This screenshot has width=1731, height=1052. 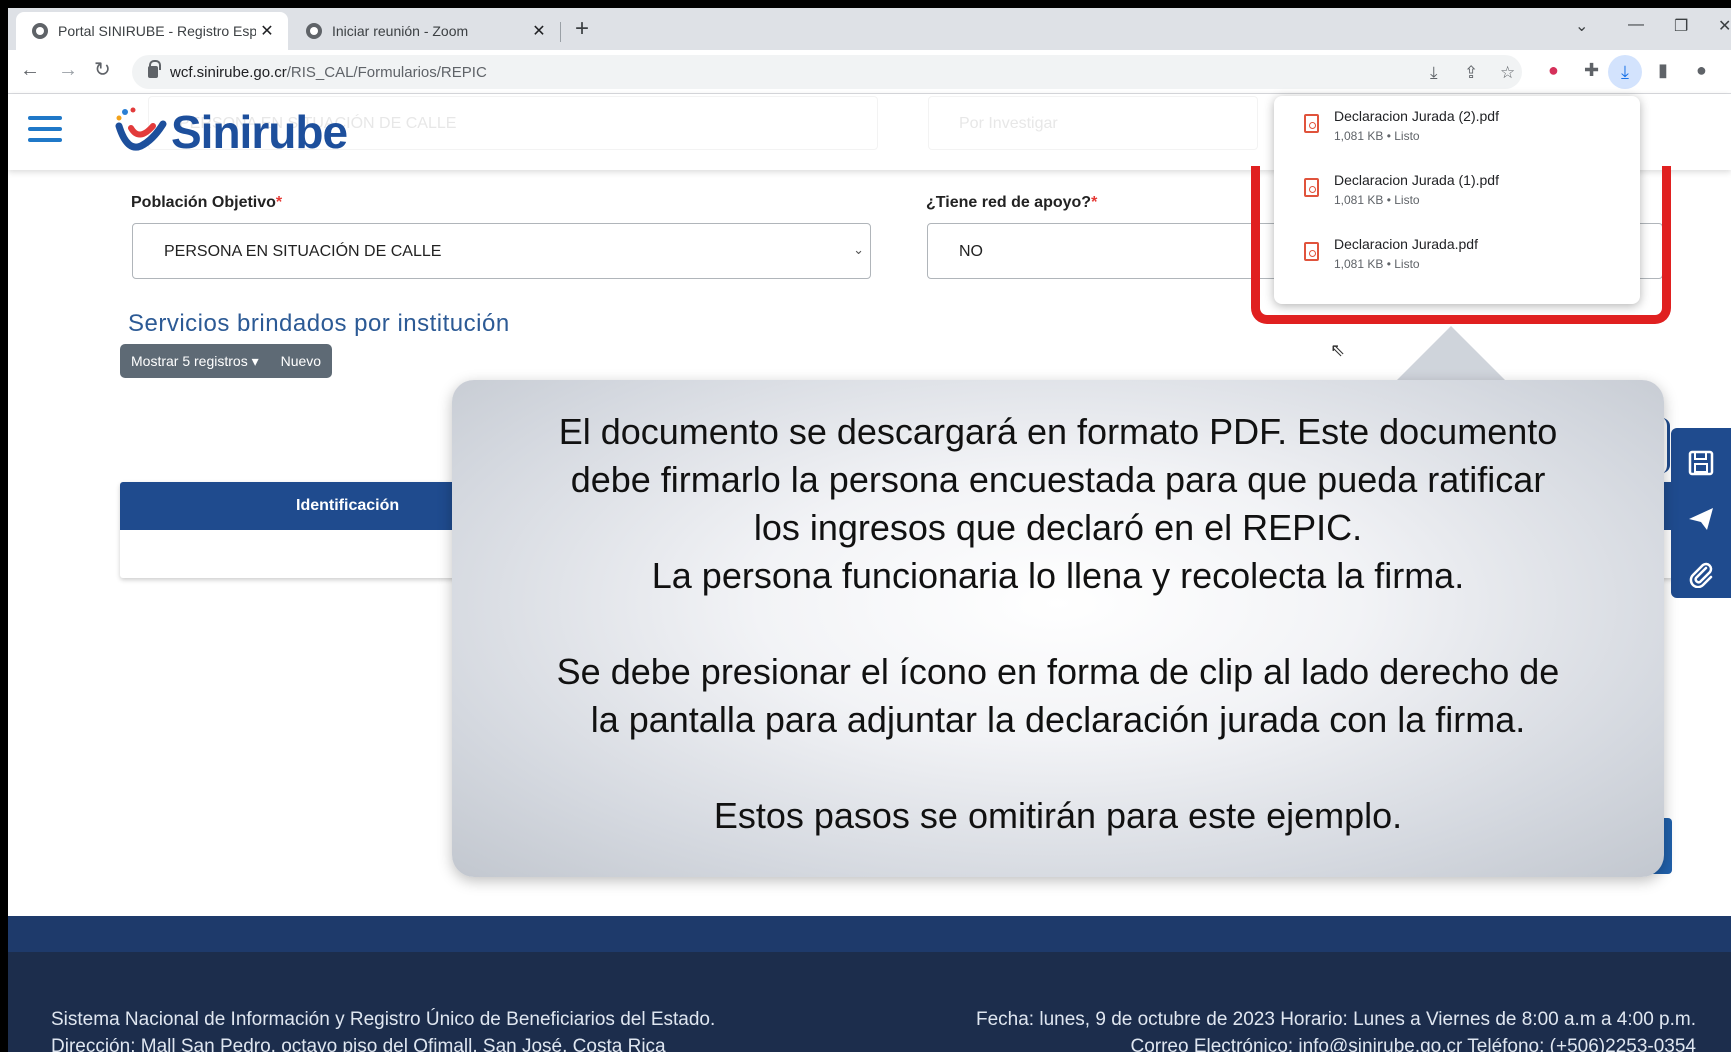 I want to click on side-action-bar, so click(x=1701, y=513).